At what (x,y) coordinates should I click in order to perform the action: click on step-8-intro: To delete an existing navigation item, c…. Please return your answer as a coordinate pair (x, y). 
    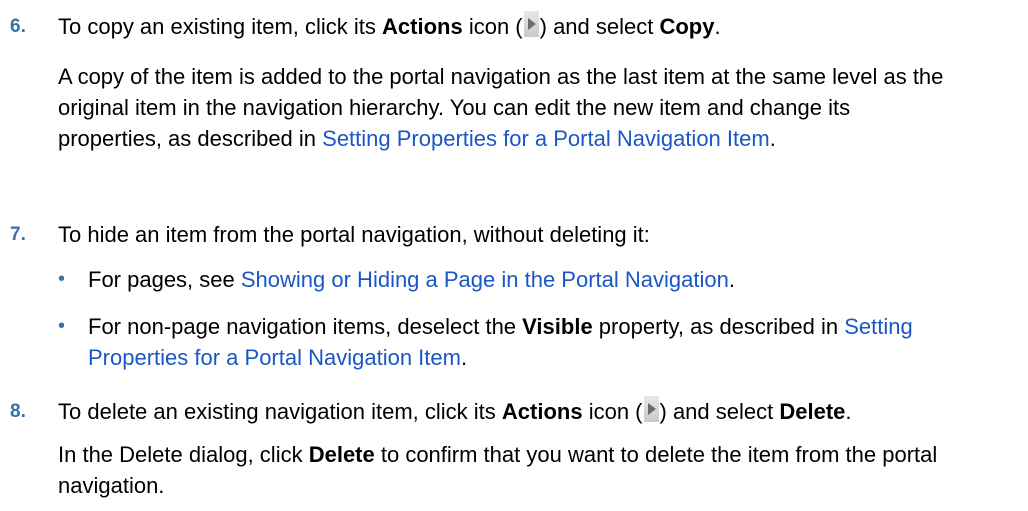
    Looking at the image, I should click on (455, 411).